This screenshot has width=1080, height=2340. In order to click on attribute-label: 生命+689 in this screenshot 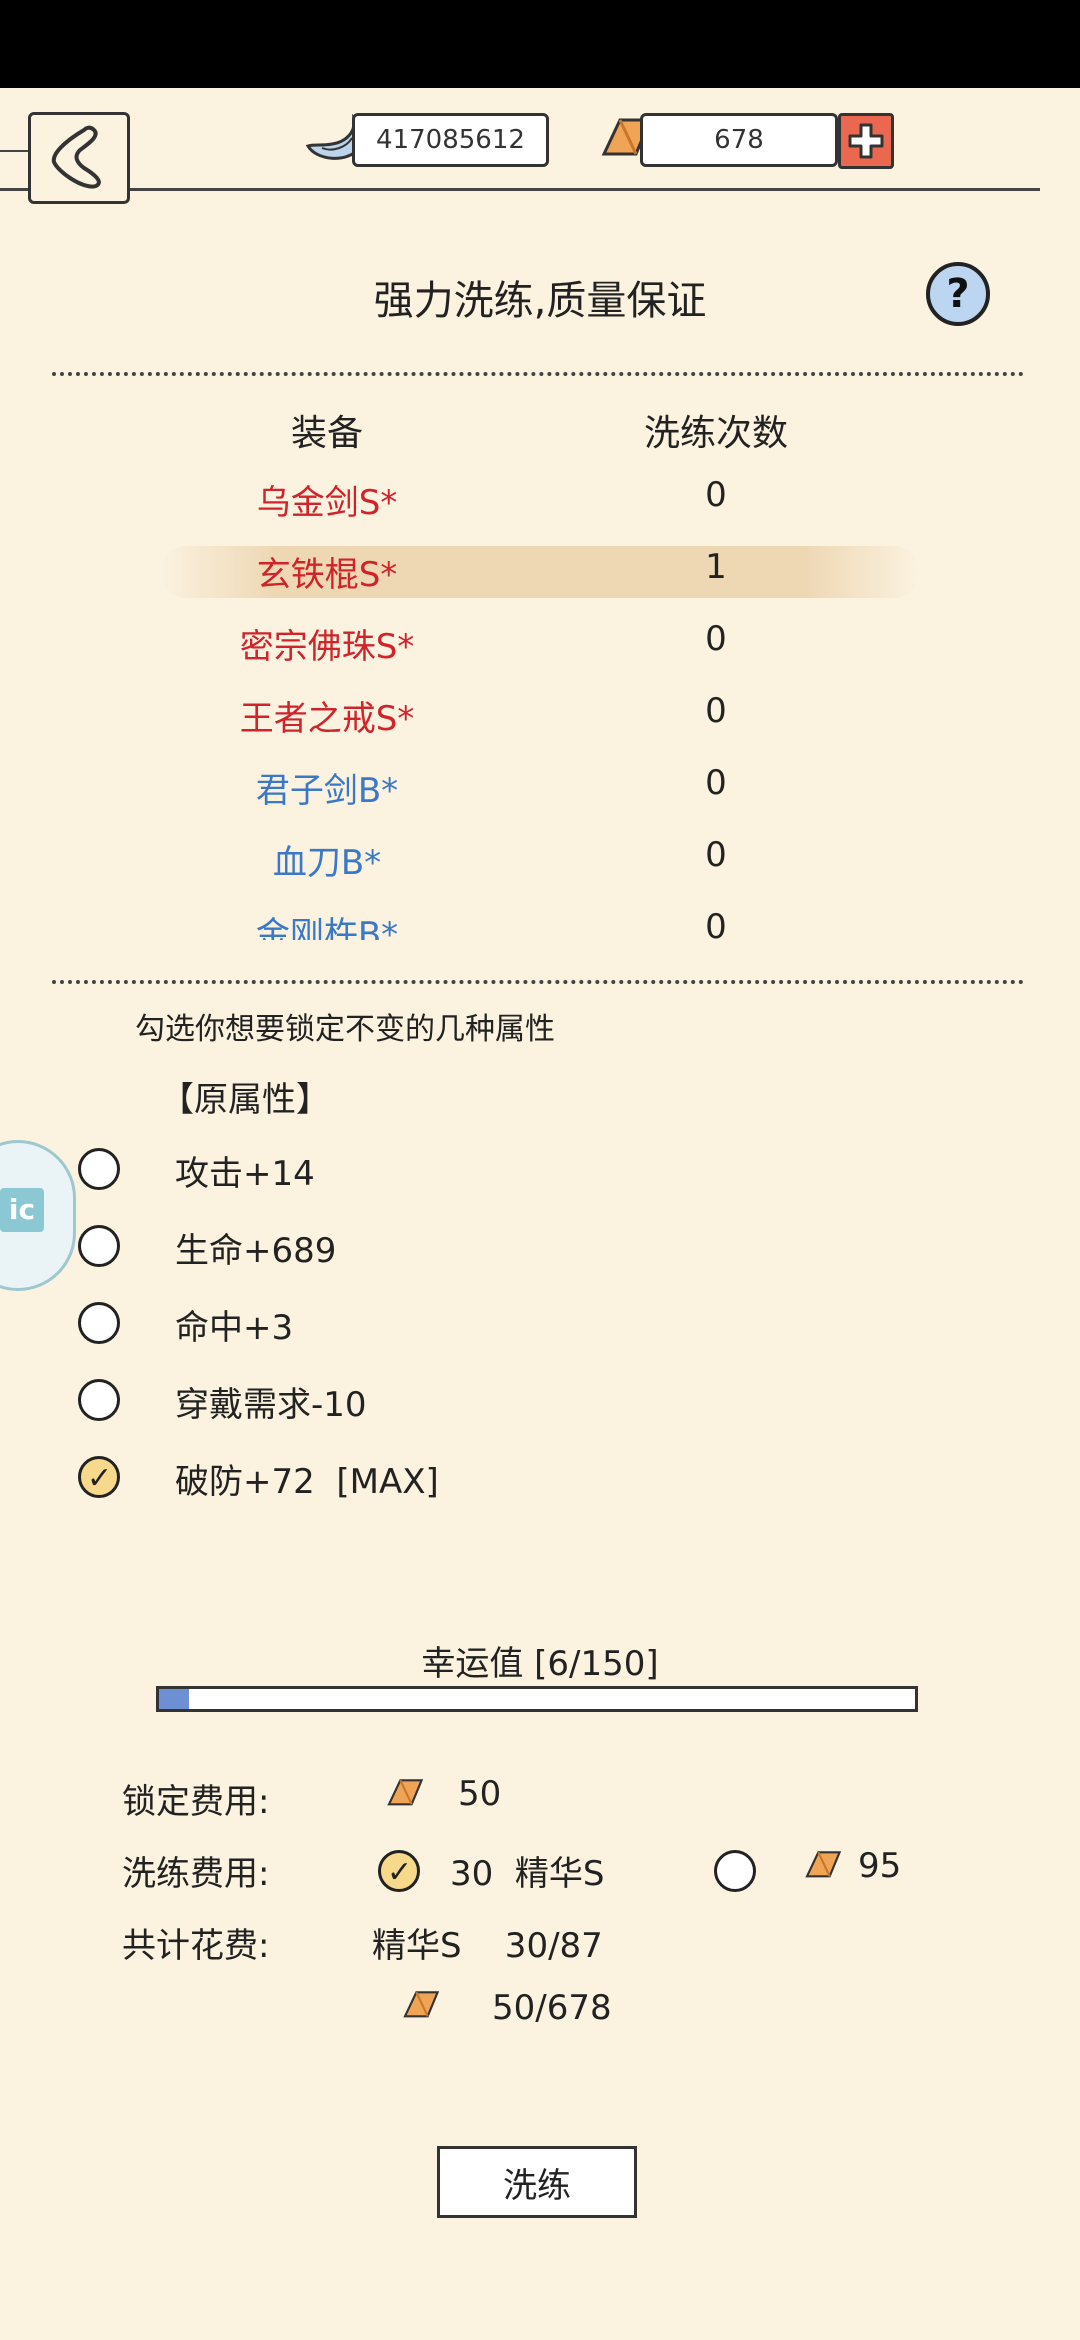, I will do `click(256, 1251)`.